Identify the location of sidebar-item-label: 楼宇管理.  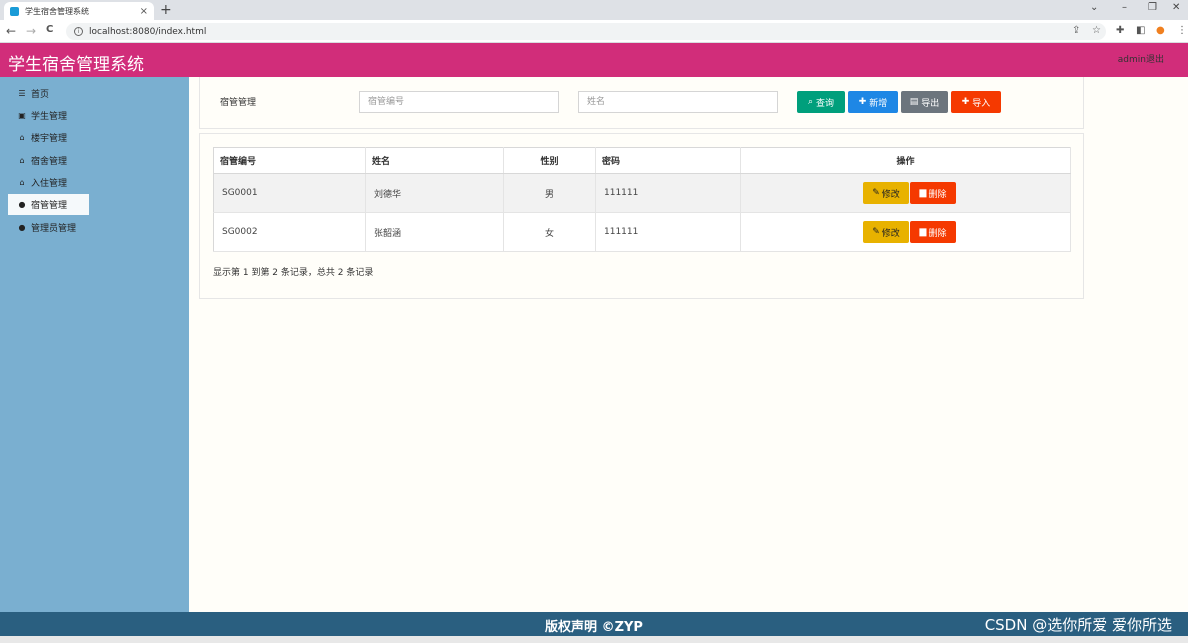
(49, 139).